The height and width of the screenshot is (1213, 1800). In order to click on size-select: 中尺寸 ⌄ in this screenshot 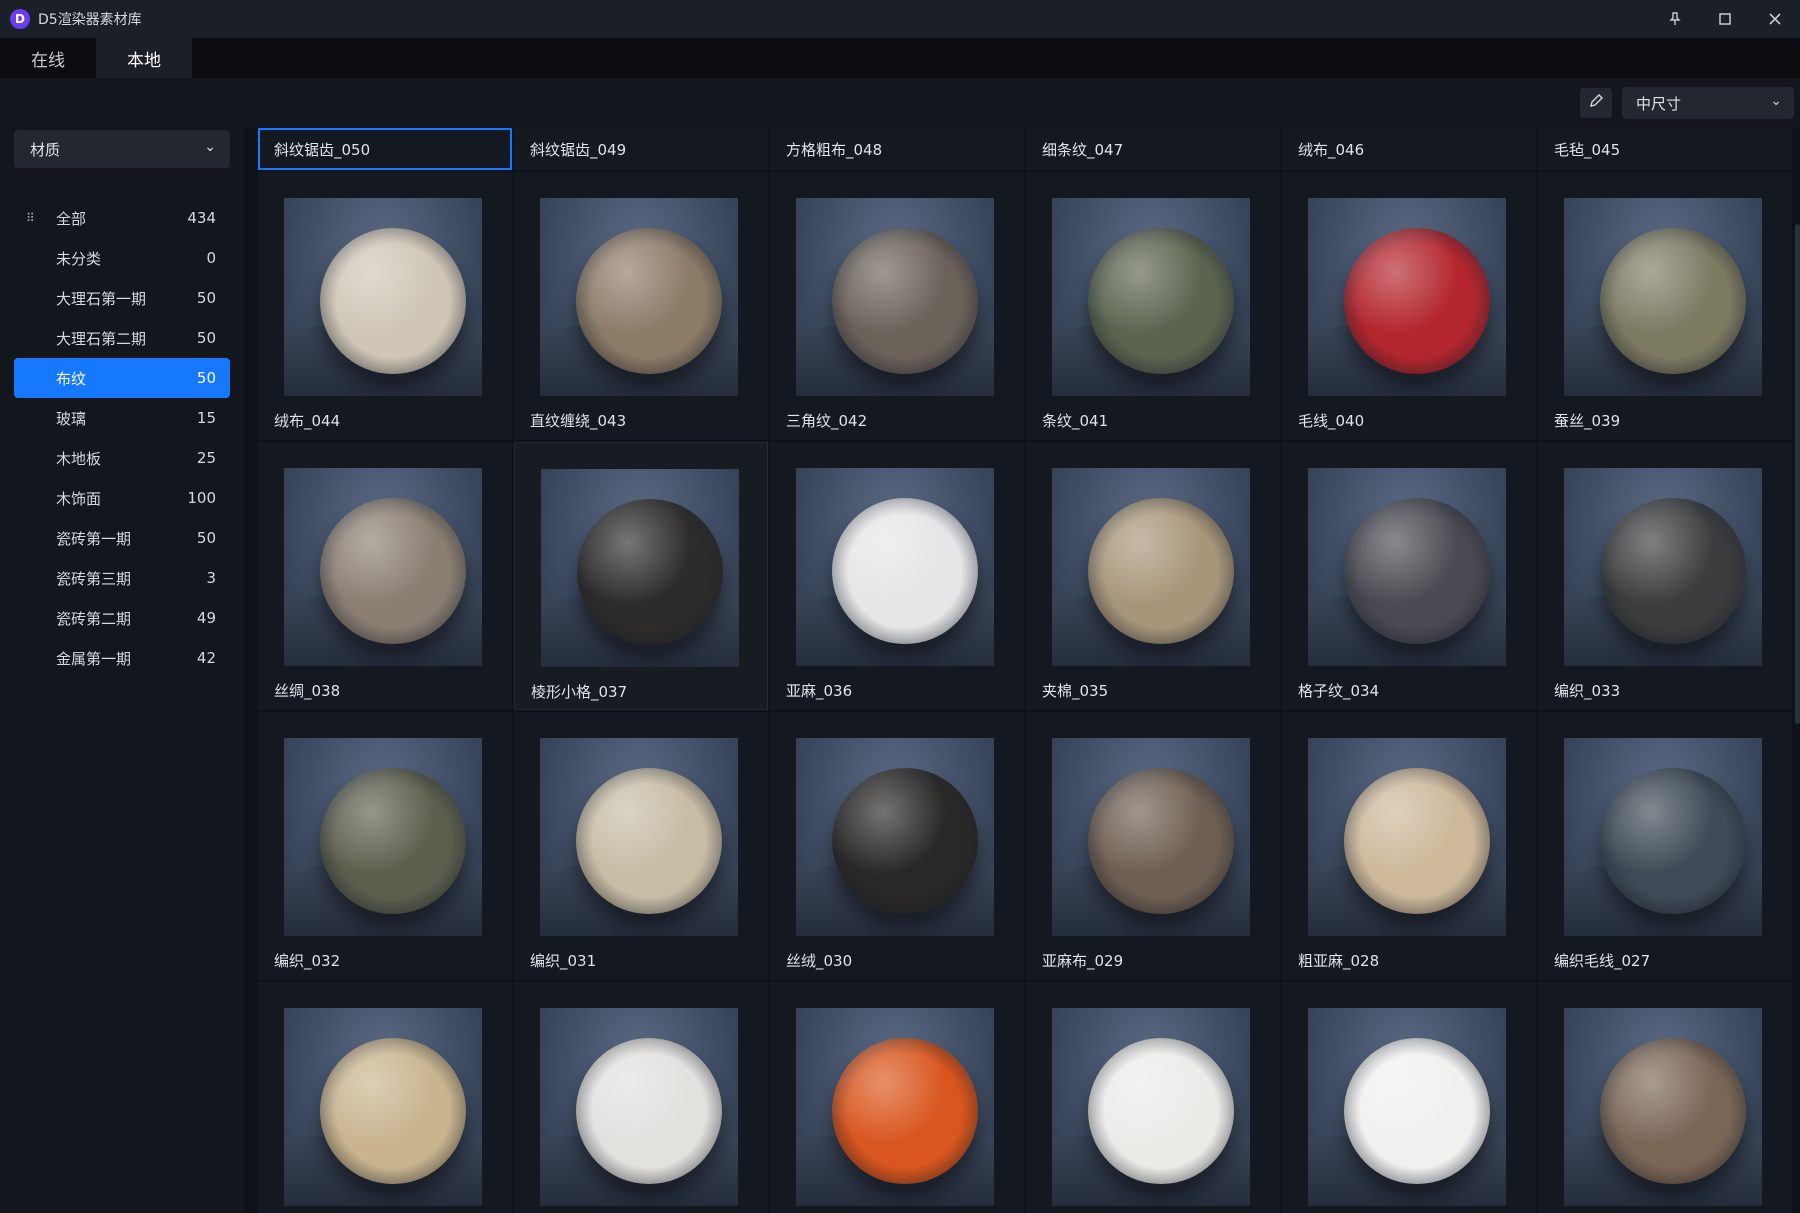, I will do `click(1708, 103)`.